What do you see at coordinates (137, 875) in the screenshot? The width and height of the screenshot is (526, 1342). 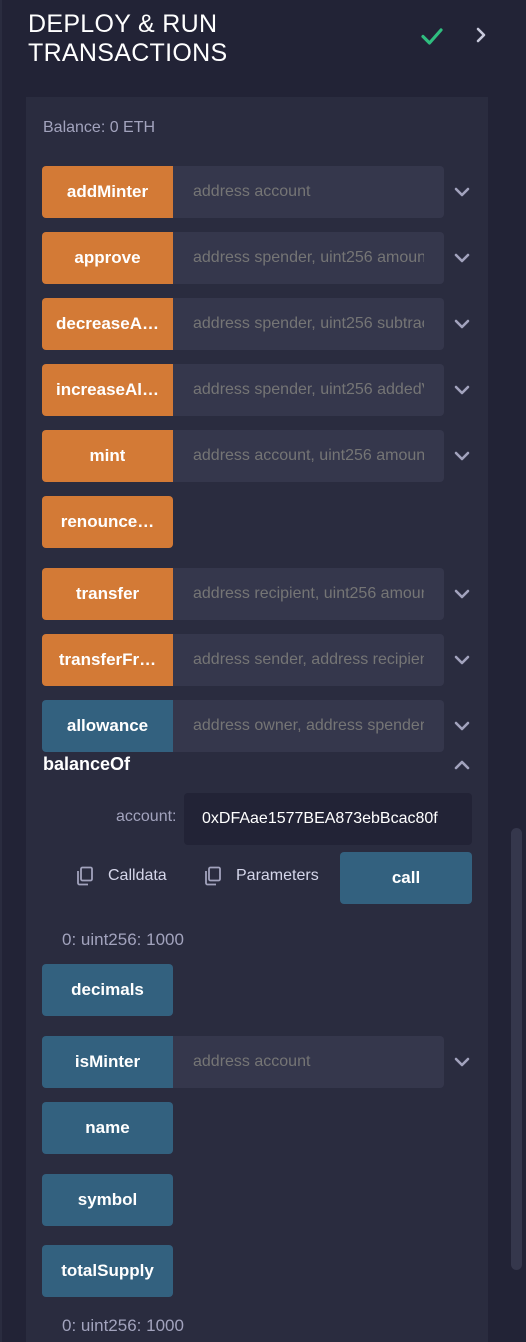 I see `calldata-label: Calldata` at bounding box center [137, 875].